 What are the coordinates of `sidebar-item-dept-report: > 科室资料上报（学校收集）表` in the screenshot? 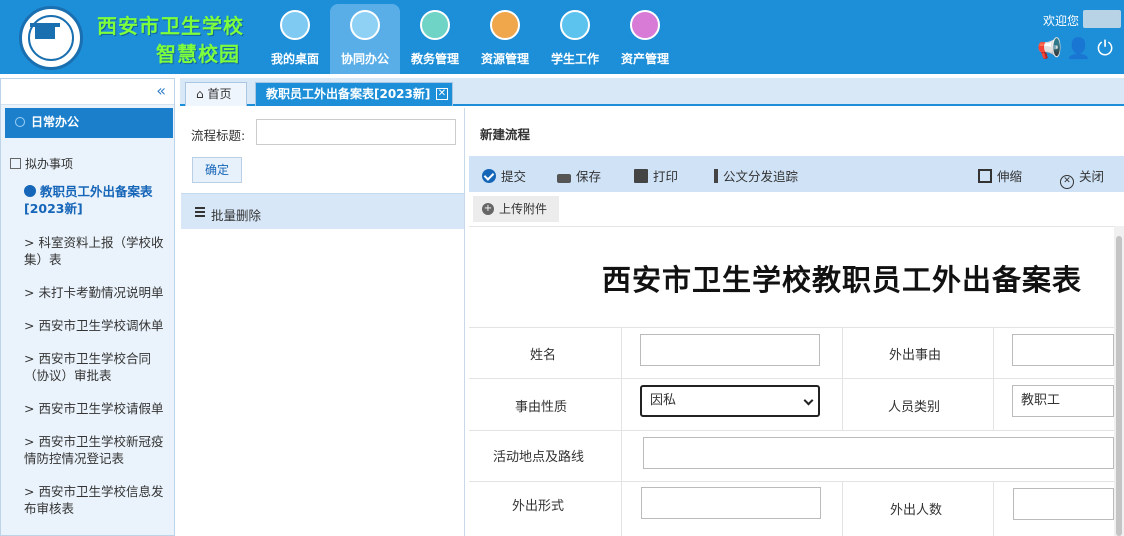 It's located at (99, 251).